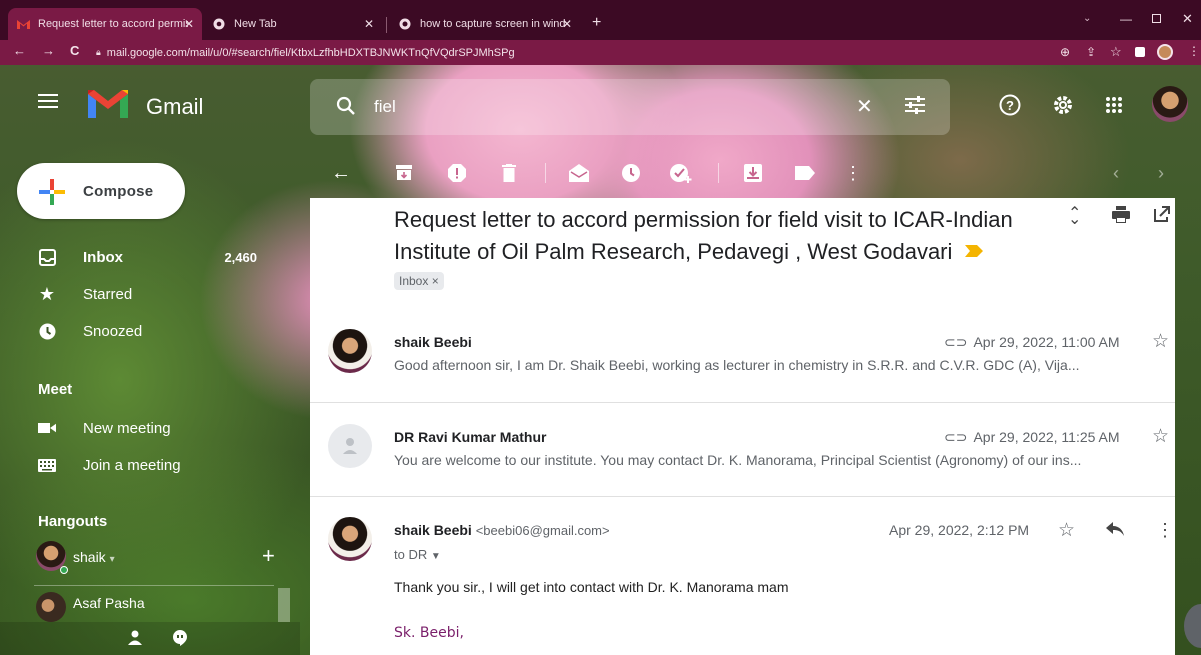 The width and height of the screenshot is (1201, 655). I want to click on expand-all-icon: ⌃ ⌄, so click(1074, 223).